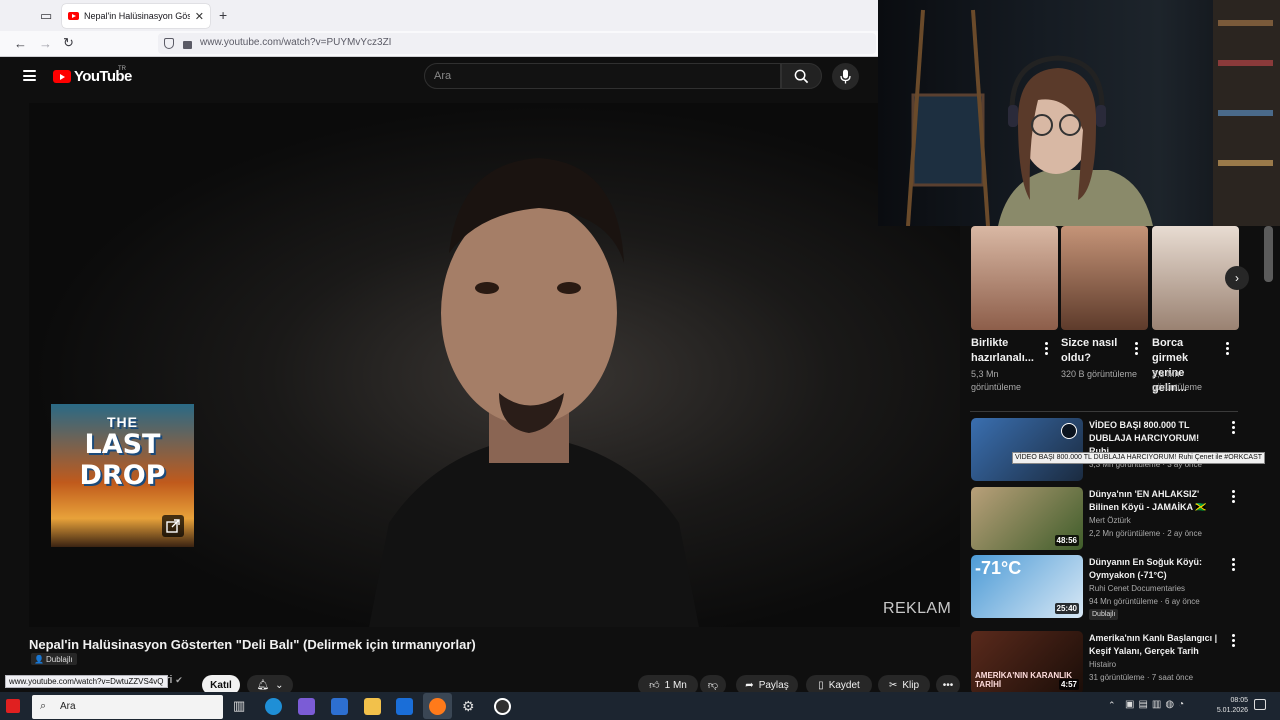 The height and width of the screenshot is (720, 1280). What do you see at coordinates (223, 15) in the screenshot?
I see `new-tab-button: +` at bounding box center [223, 15].